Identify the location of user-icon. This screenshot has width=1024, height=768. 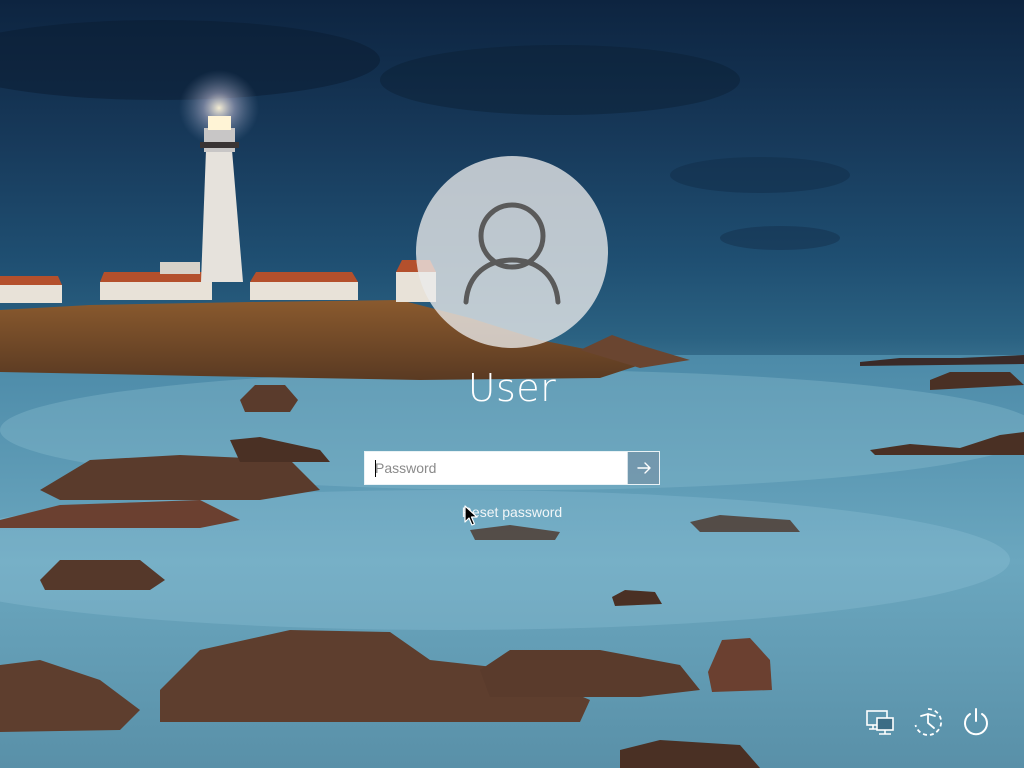
(512, 253).